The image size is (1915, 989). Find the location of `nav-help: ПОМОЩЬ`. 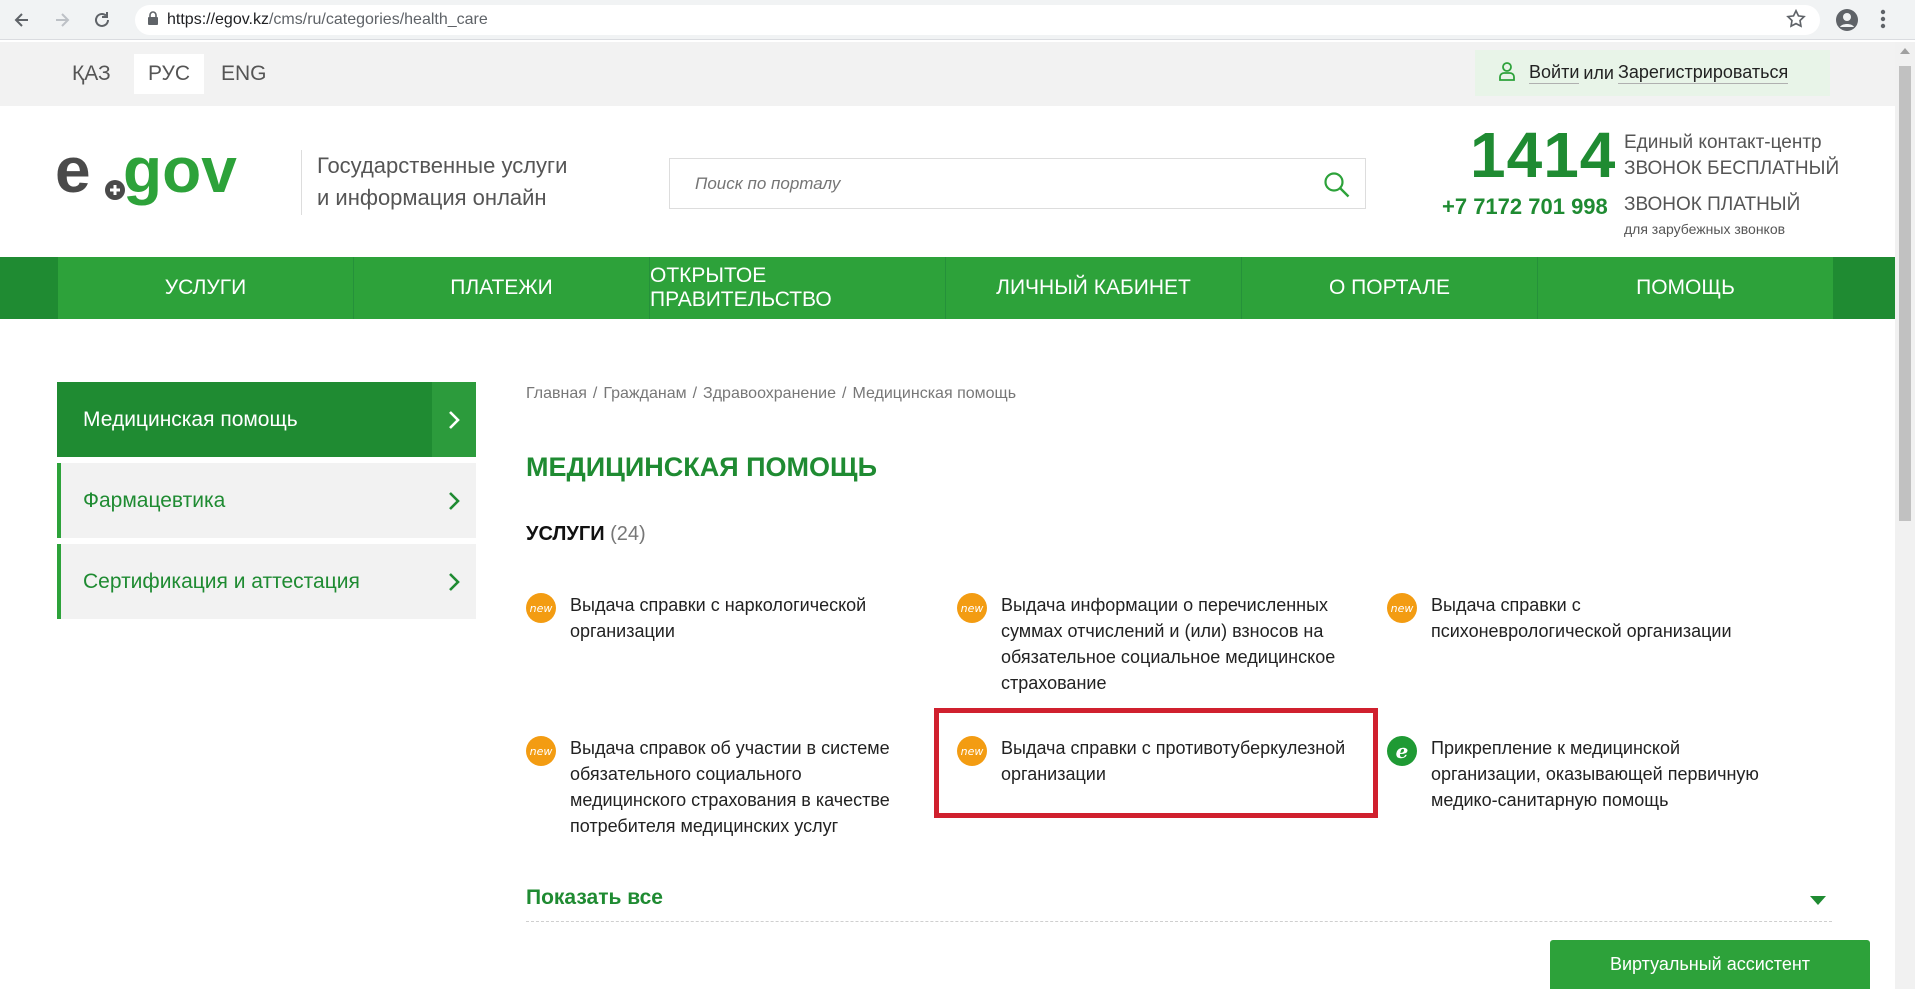

nav-help: ПОМОЩЬ is located at coordinates (1685, 288).